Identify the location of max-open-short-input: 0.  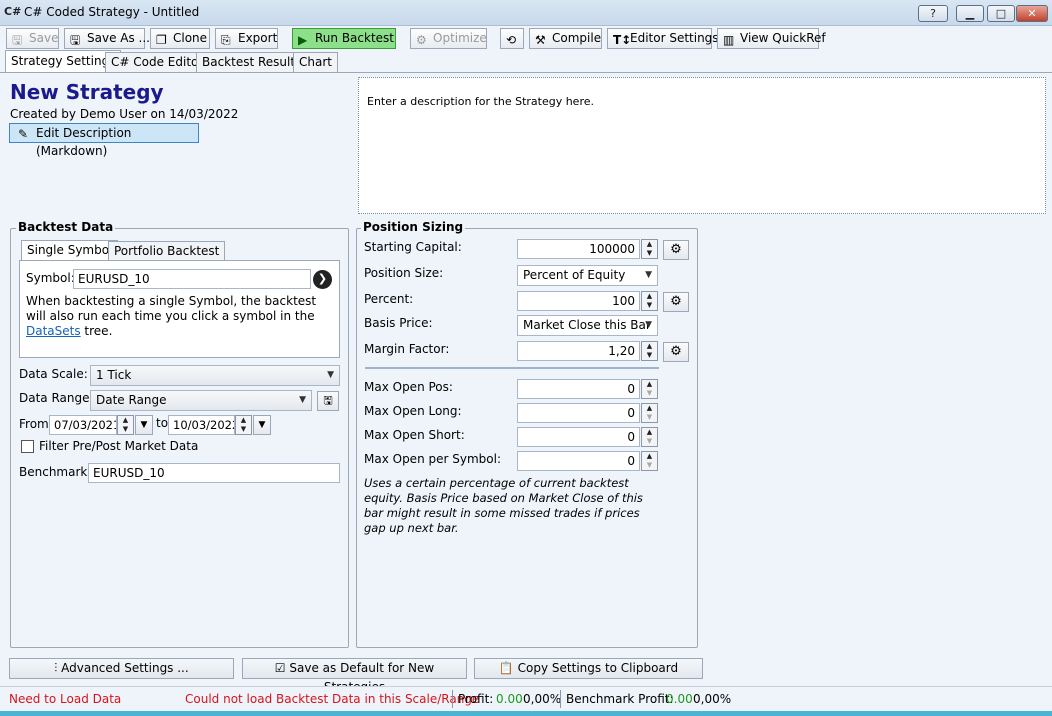
(578, 437).